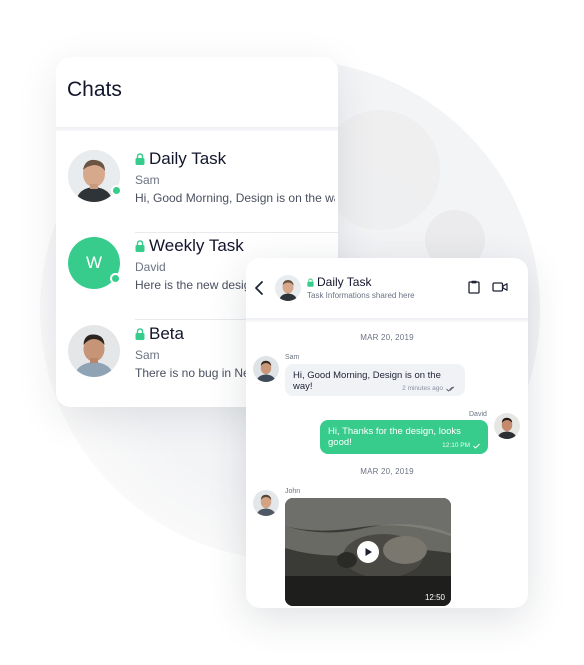 Image resolution: width=584 pixels, height=665 pixels. Describe the element at coordinates (94, 263) in the screenshot. I see `avatar: W` at that location.